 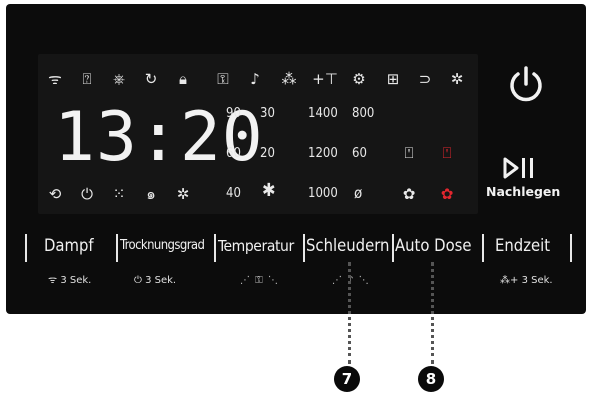 What do you see at coordinates (151, 194) in the screenshot?
I see `swirl-icon: ๑` at bounding box center [151, 194].